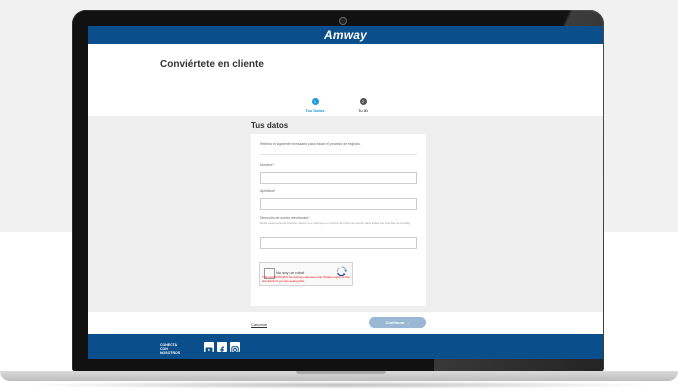  What do you see at coordinates (285, 218) in the screenshot?
I see `email-label: Dirección de correo electrónico*` at bounding box center [285, 218].